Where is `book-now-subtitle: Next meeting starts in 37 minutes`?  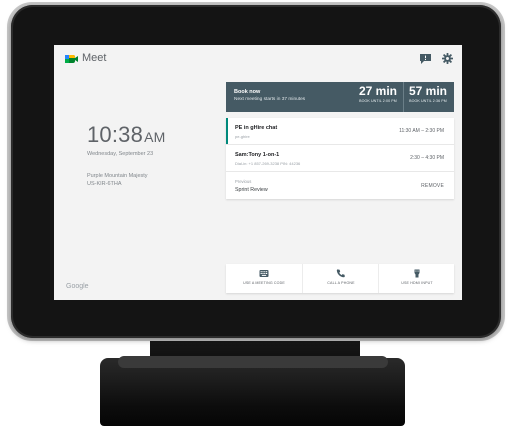 book-now-subtitle: Next meeting starts in 37 minutes is located at coordinates (270, 99).